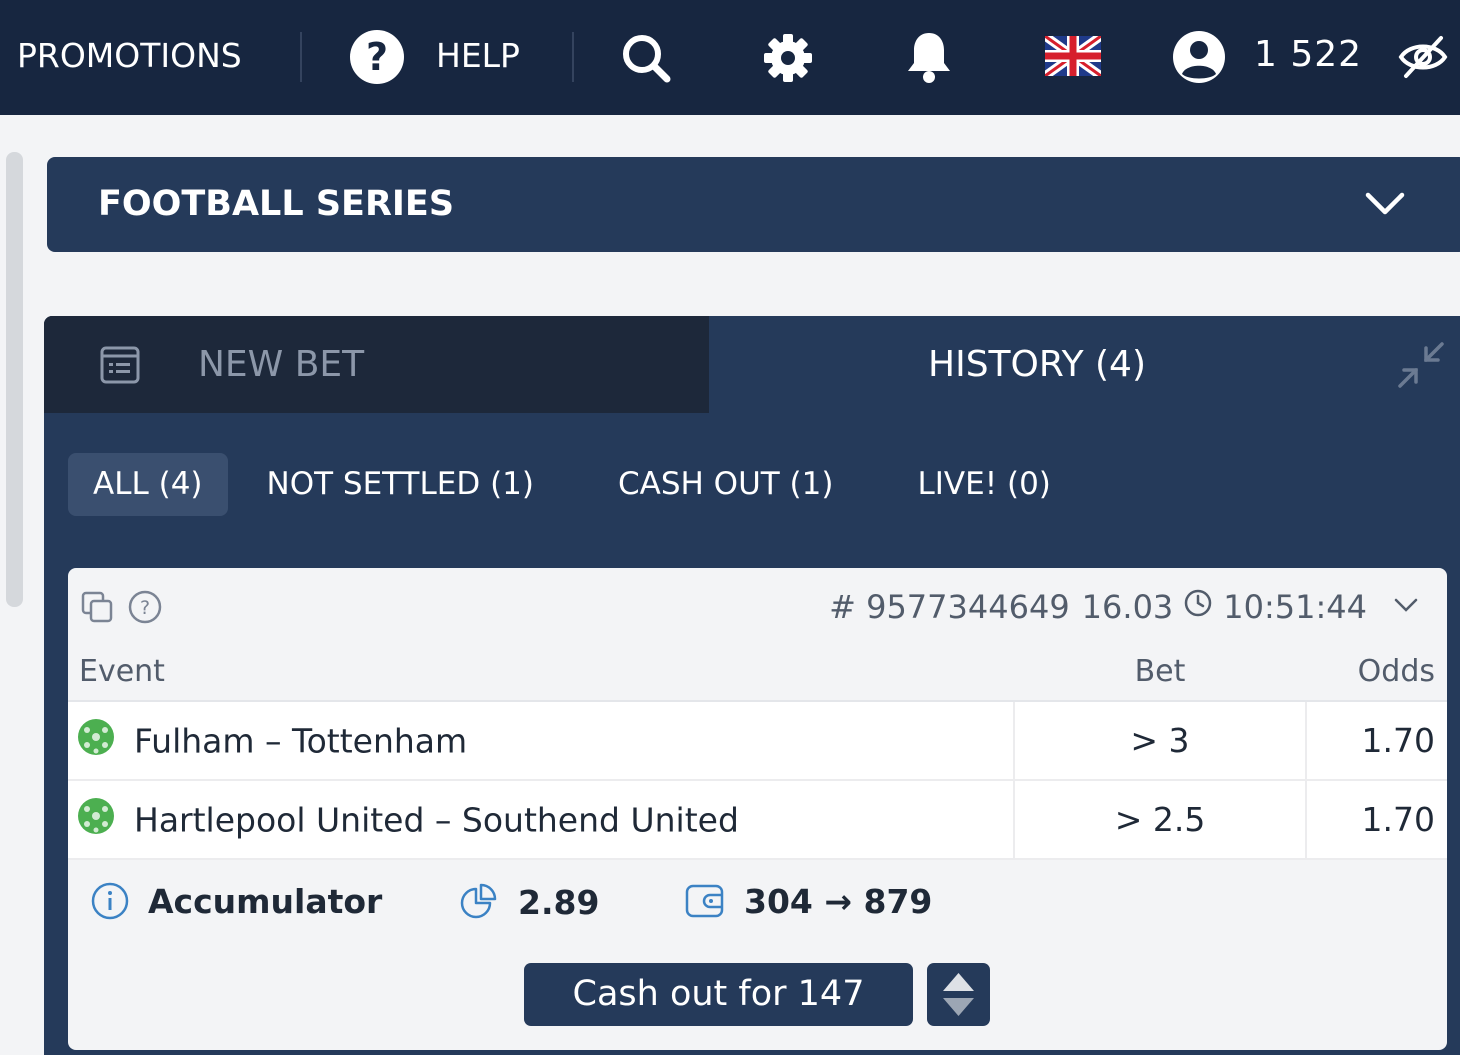 Image resolution: width=1460 pixels, height=1055 pixels. What do you see at coordinates (983, 484) in the screenshot?
I see `filter-live: LIVE! (0)` at bounding box center [983, 484].